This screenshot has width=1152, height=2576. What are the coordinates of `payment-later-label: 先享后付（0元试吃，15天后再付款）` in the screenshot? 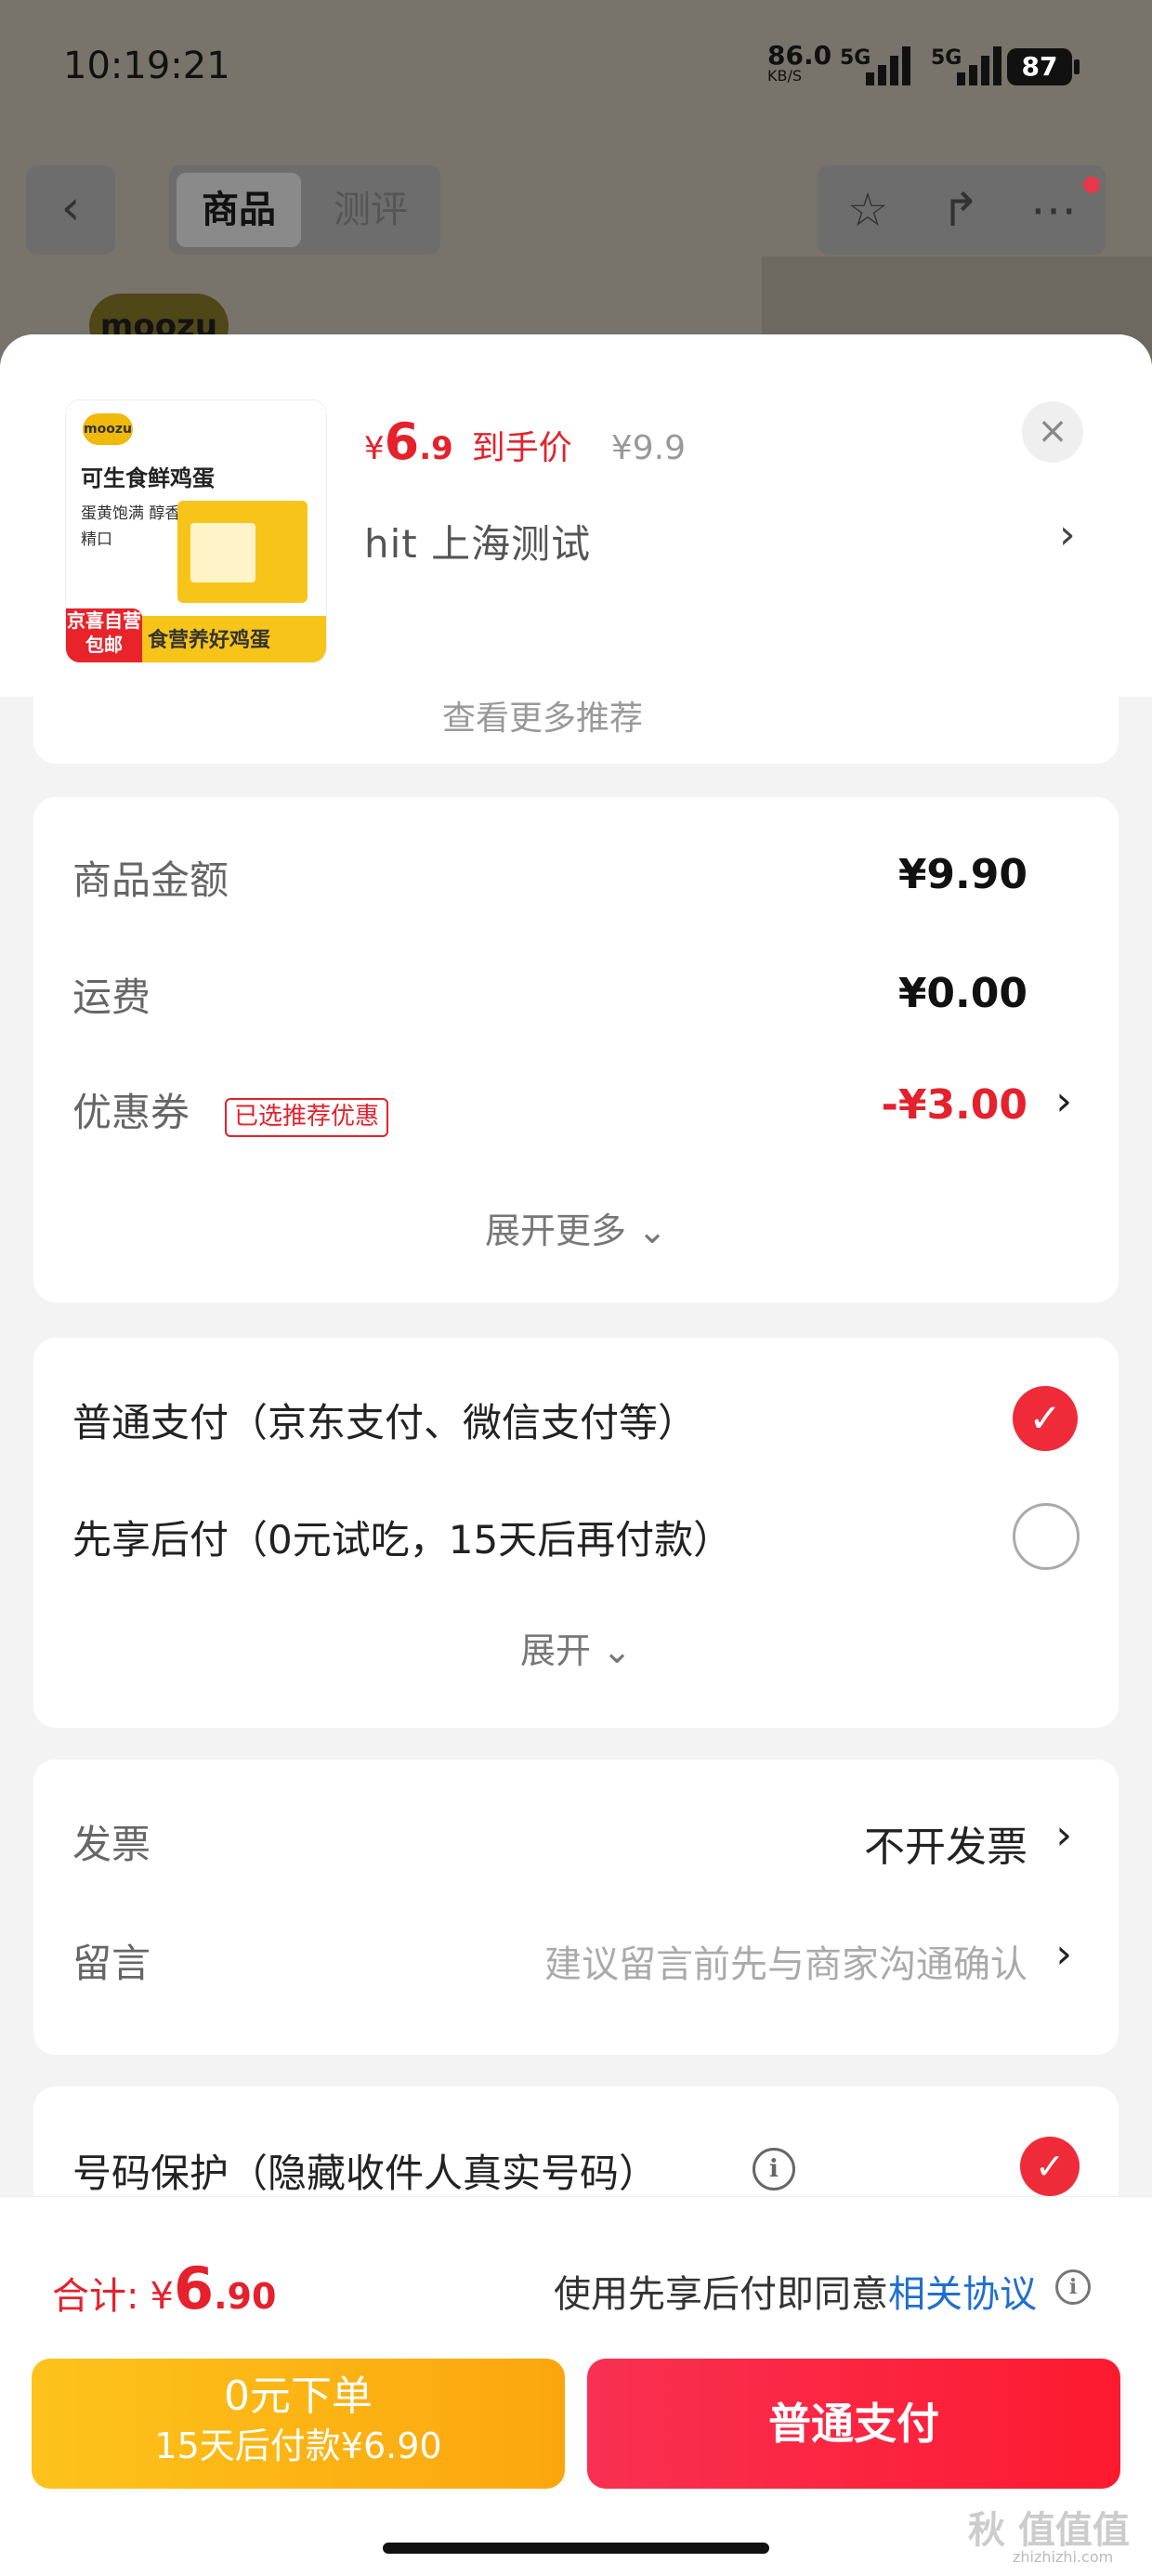 It's located at (402, 1537).